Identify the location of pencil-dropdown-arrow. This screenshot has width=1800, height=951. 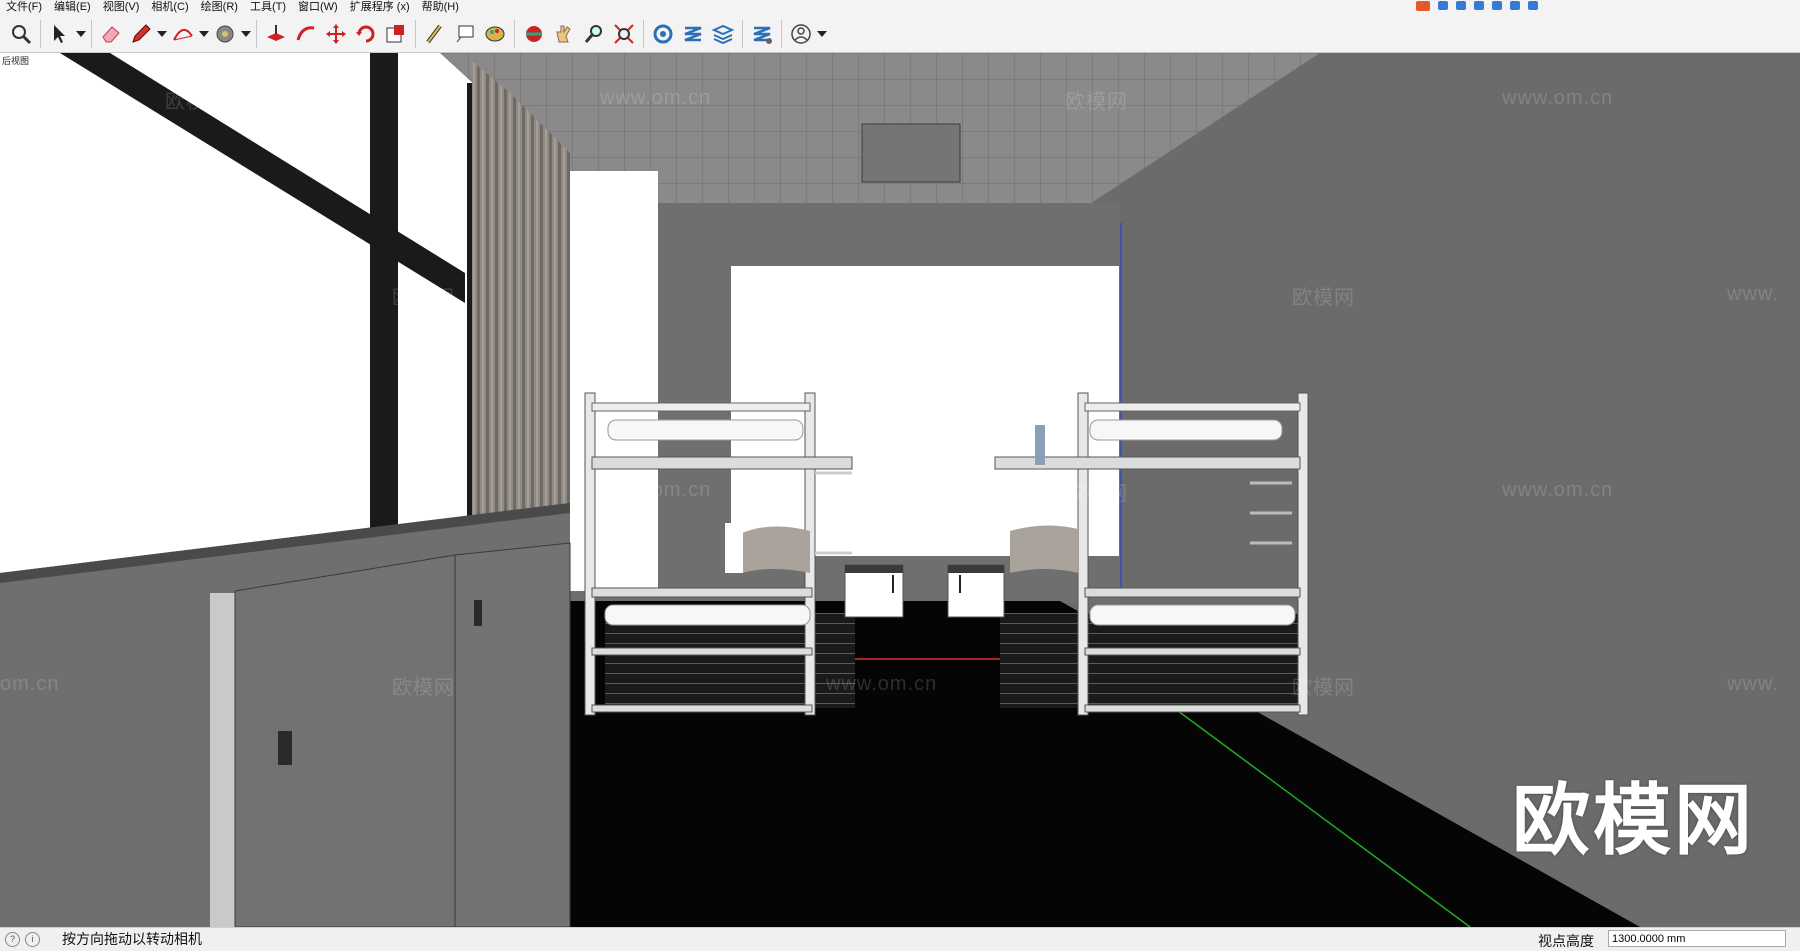
(162, 34).